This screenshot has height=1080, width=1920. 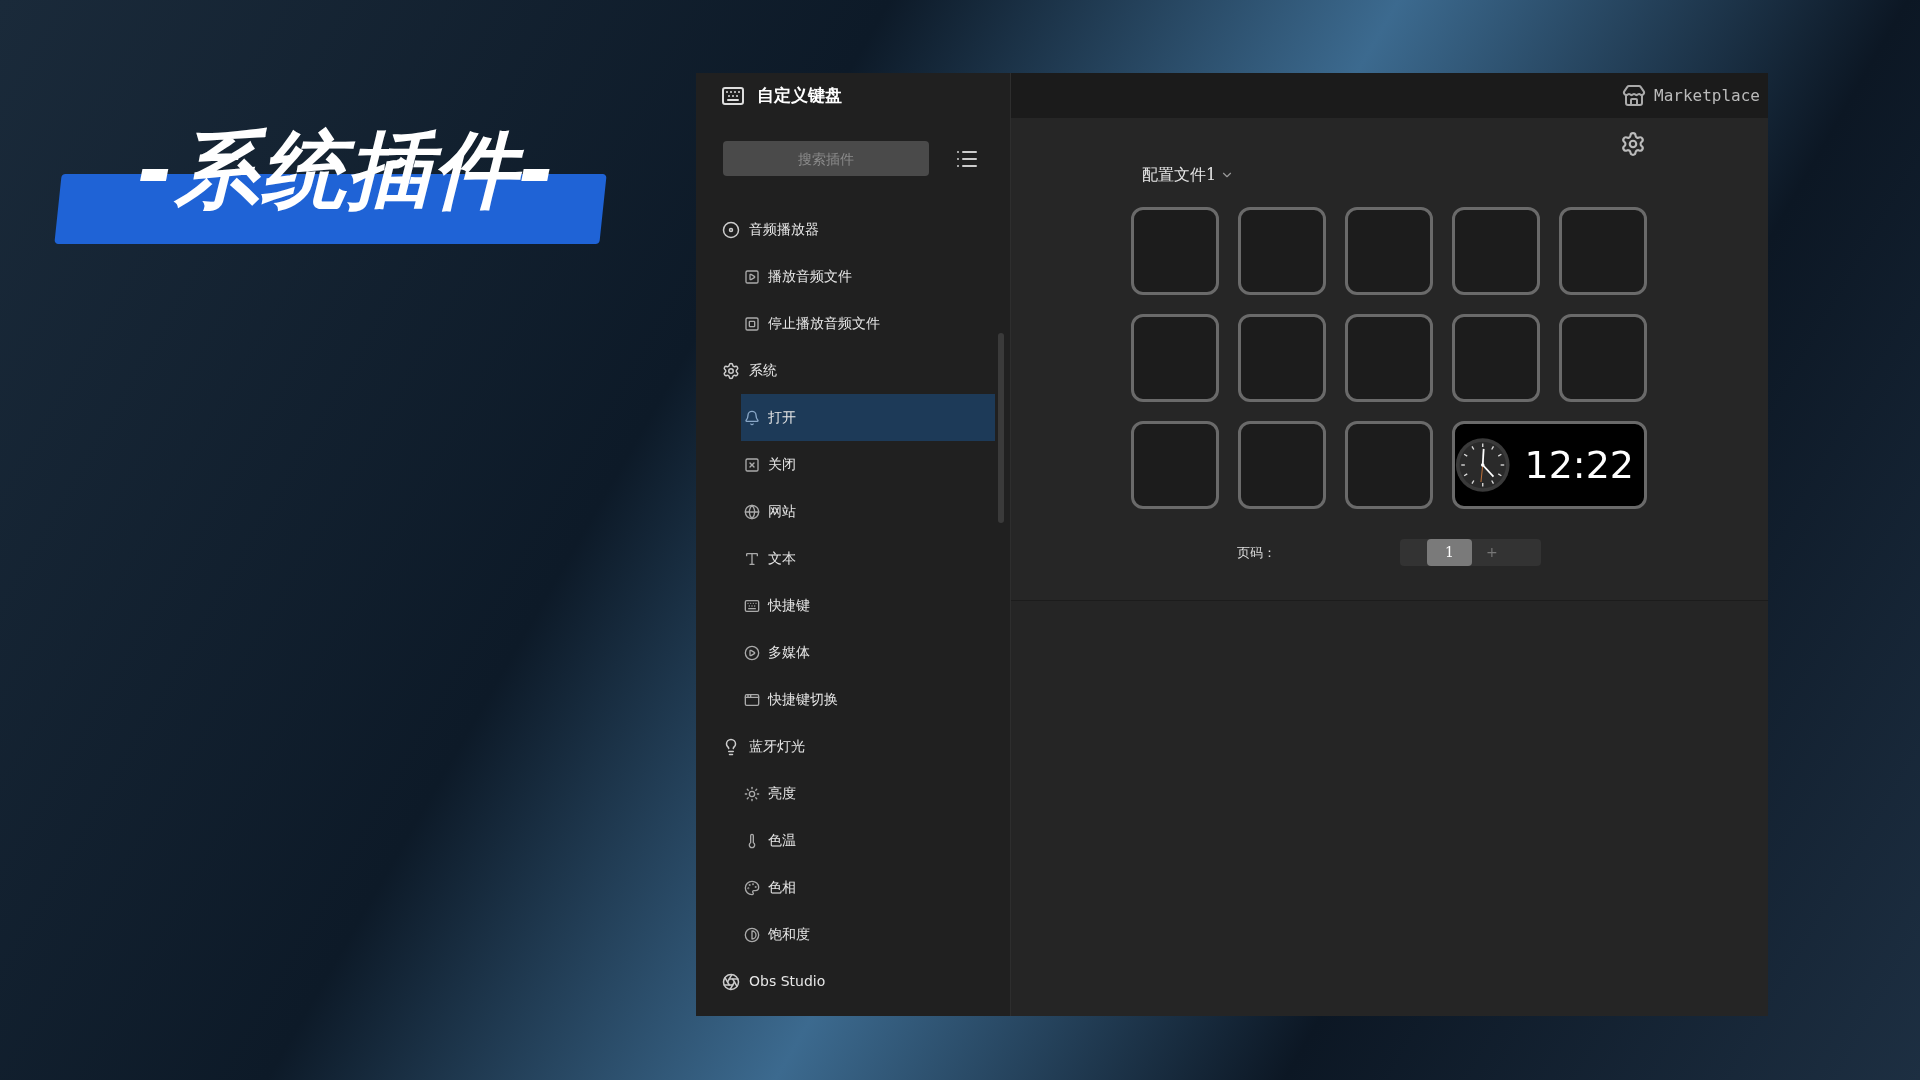 I want to click on plugin-item: 快捷键, so click(x=868, y=605).